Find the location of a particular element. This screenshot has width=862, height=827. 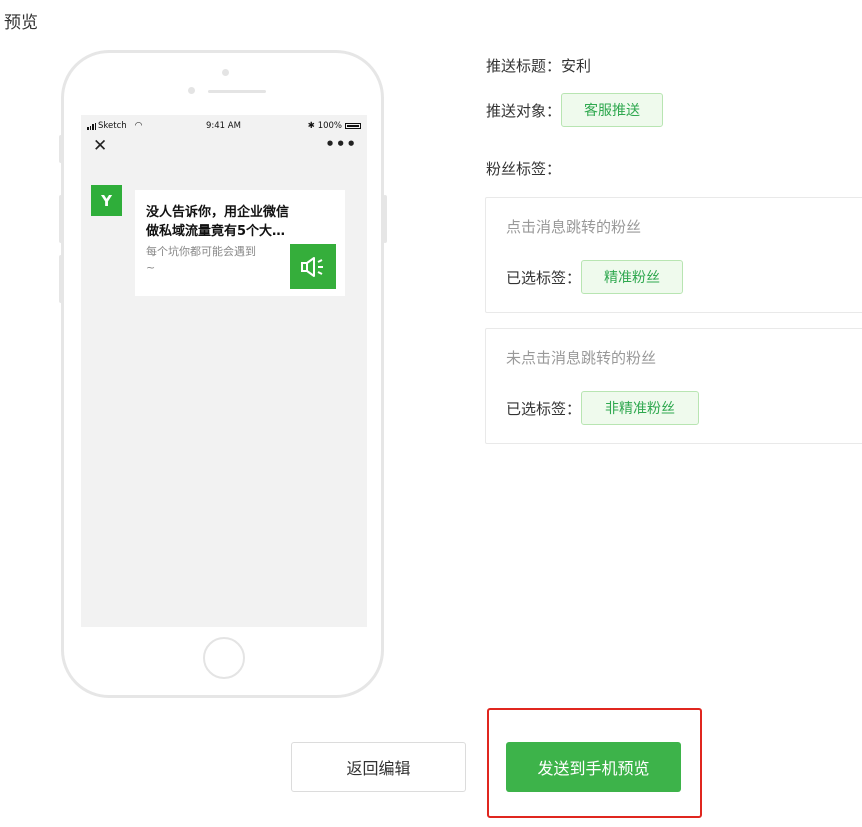

fan-tags-label: 粉丝标签： is located at coordinates (524, 169).